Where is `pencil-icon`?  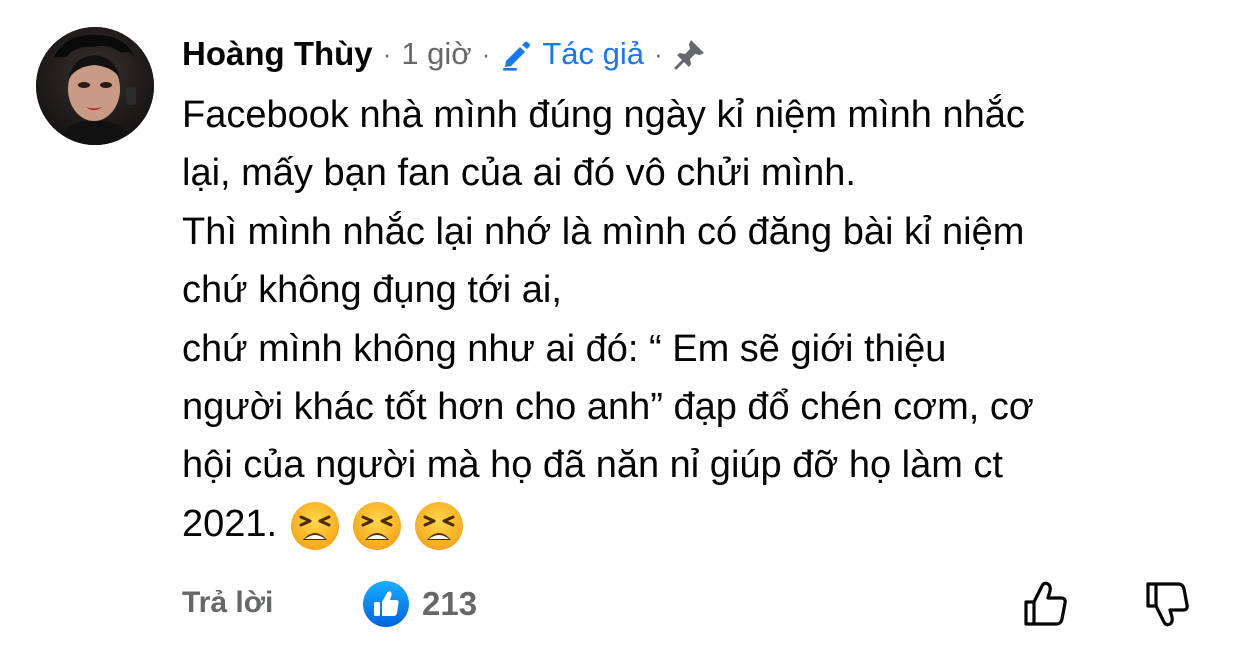 pencil-icon is located at coordinates (517, 54).